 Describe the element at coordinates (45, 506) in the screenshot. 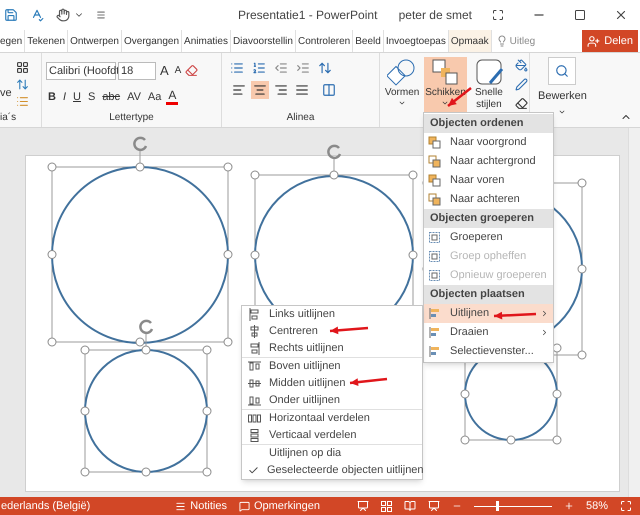

I see `language-status: ederlands (België)` at that location.